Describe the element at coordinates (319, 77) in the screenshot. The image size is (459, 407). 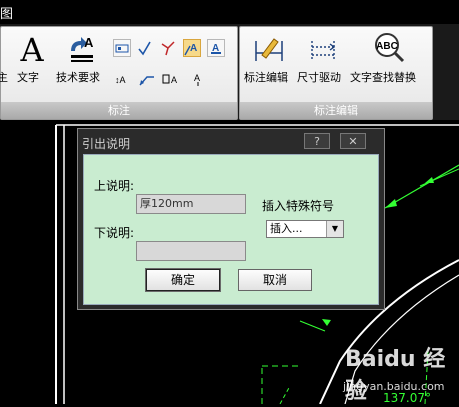
I see `dim-drive-label: 尺寸驱动` at that location.